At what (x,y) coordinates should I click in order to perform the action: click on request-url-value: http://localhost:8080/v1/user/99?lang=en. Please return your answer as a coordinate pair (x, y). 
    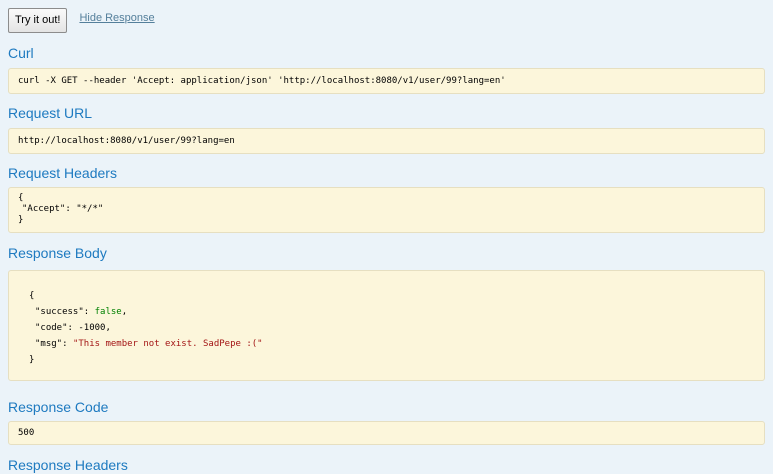
    Looking at the image, I should click on (126, 141).